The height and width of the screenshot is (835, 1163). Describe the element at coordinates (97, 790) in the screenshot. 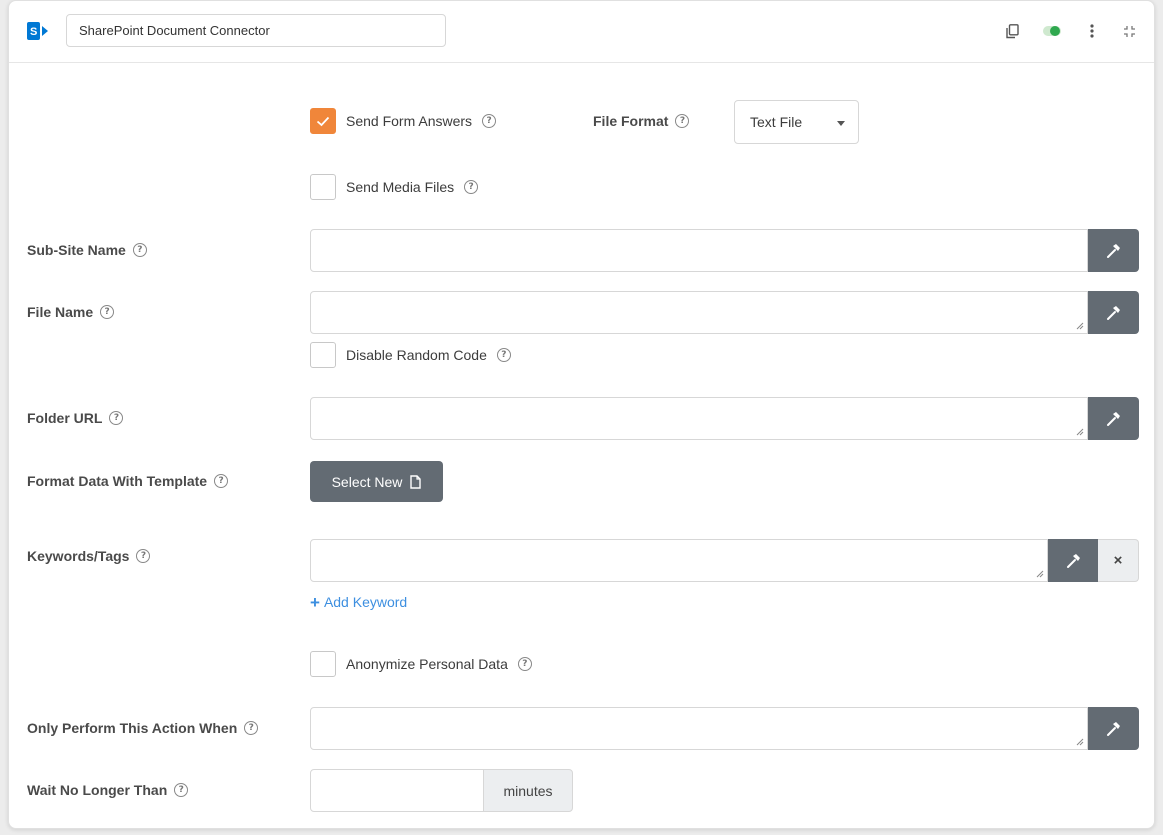

I see `wait-label-text: Wait No Longer Than` at that location.